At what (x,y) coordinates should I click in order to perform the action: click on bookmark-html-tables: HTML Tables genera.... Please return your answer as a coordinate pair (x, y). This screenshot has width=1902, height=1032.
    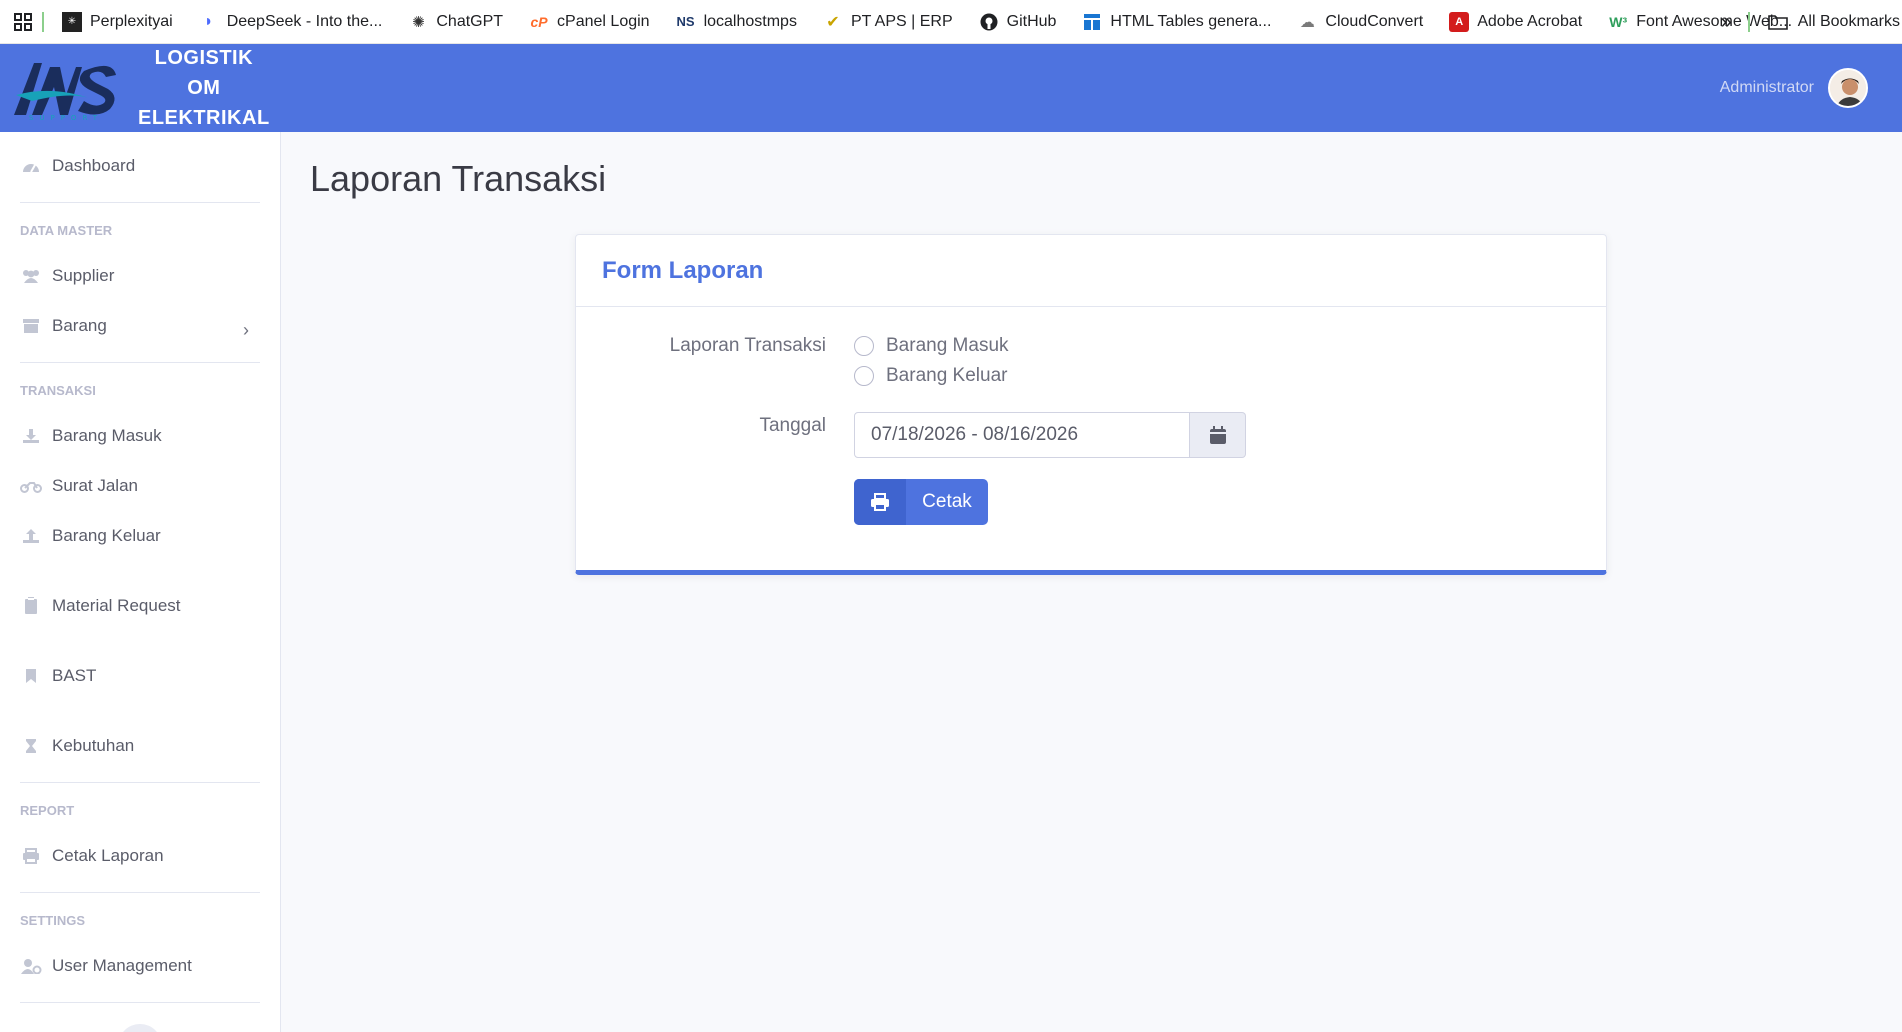
    Looking at the image, I should click on (1176, 22).